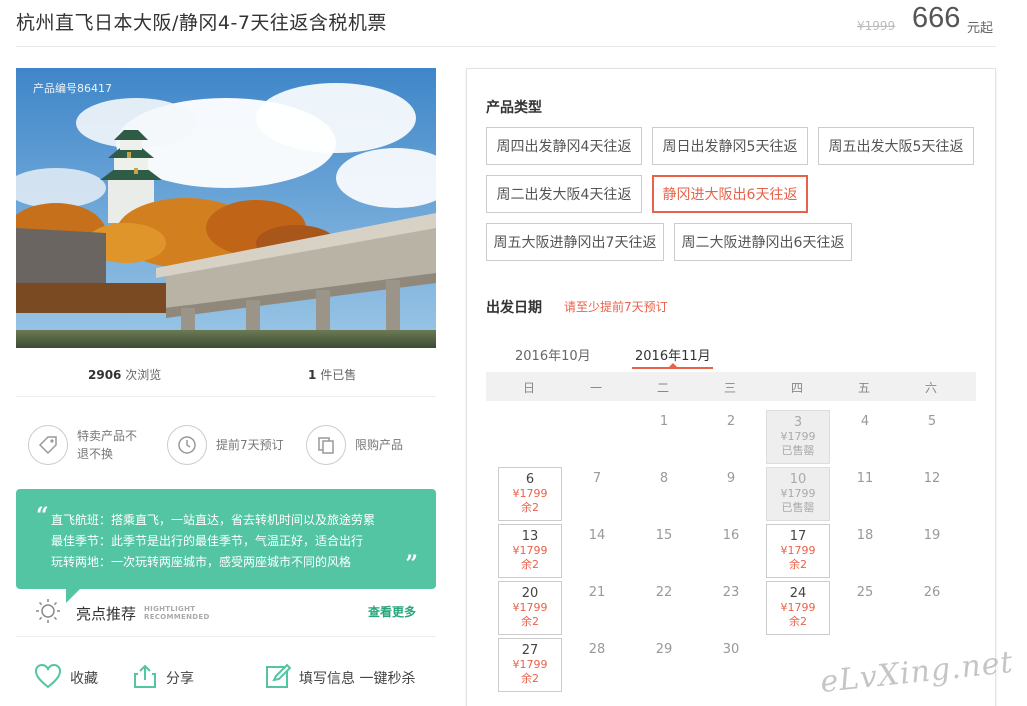 The image size is (1027, 706). Describe the element at coordinates (564, 146) in the screenshot. I see `type-option: 周四出发静冈4天往返` at that location.